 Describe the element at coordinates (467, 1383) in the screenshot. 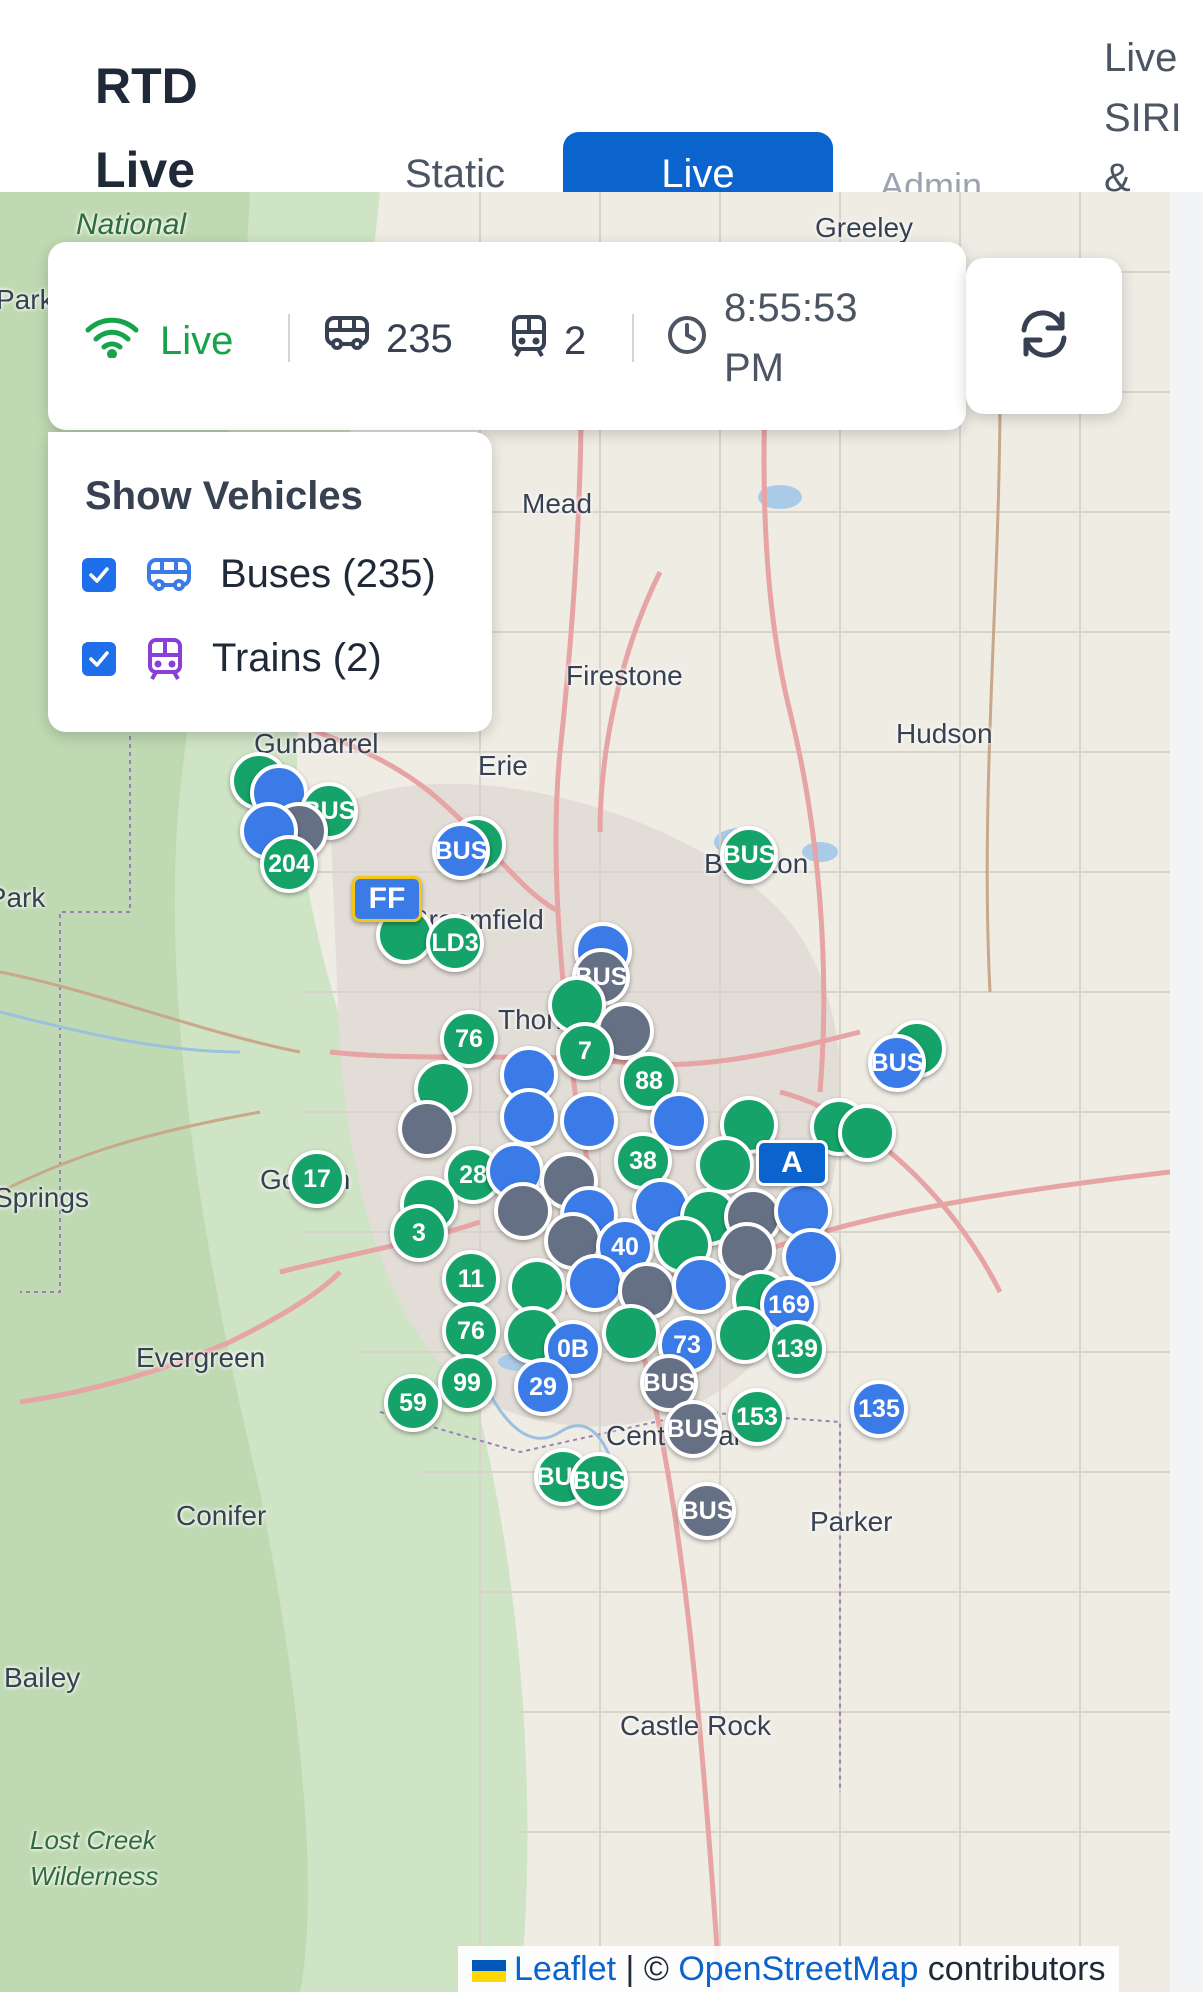

I see `vehicle-marker: 99` at that location.